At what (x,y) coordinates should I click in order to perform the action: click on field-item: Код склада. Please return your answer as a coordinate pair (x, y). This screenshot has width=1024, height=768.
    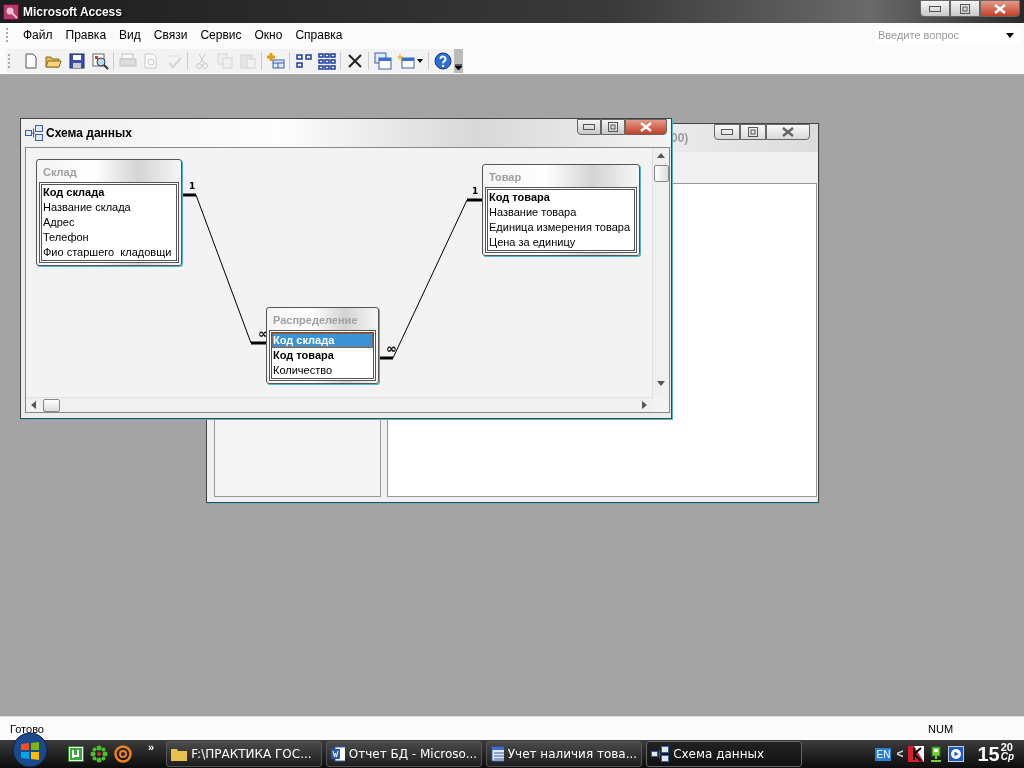
    Looking at the image, I should click on (109, 192).